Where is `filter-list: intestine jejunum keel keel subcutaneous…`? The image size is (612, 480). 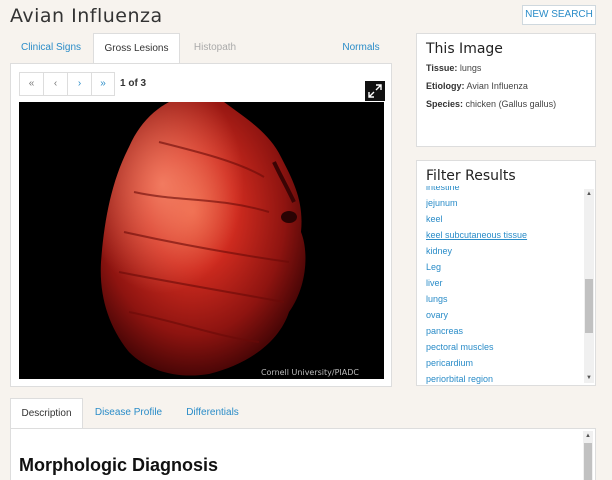
filter-list: intestine jejunum keel keel subcutaneous… is located at coordinates (506, 286).